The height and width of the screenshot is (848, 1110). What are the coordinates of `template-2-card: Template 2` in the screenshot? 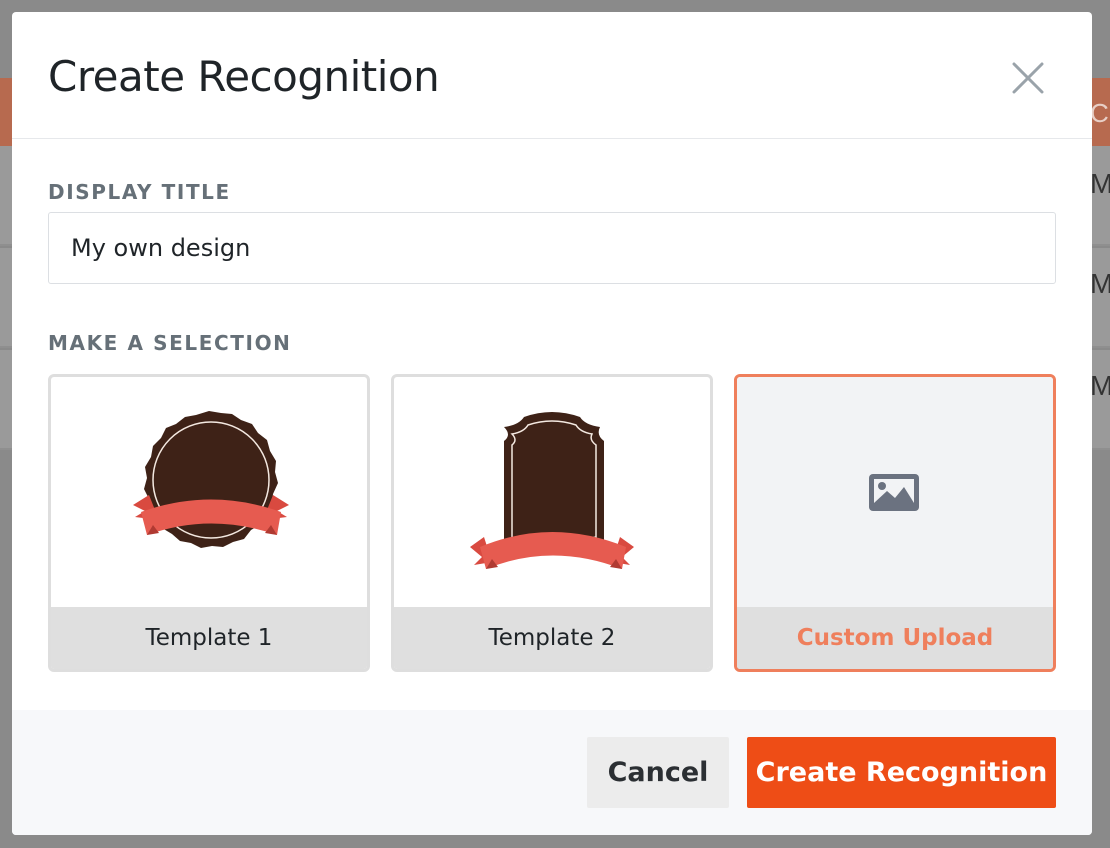 It's located at (552, 523).